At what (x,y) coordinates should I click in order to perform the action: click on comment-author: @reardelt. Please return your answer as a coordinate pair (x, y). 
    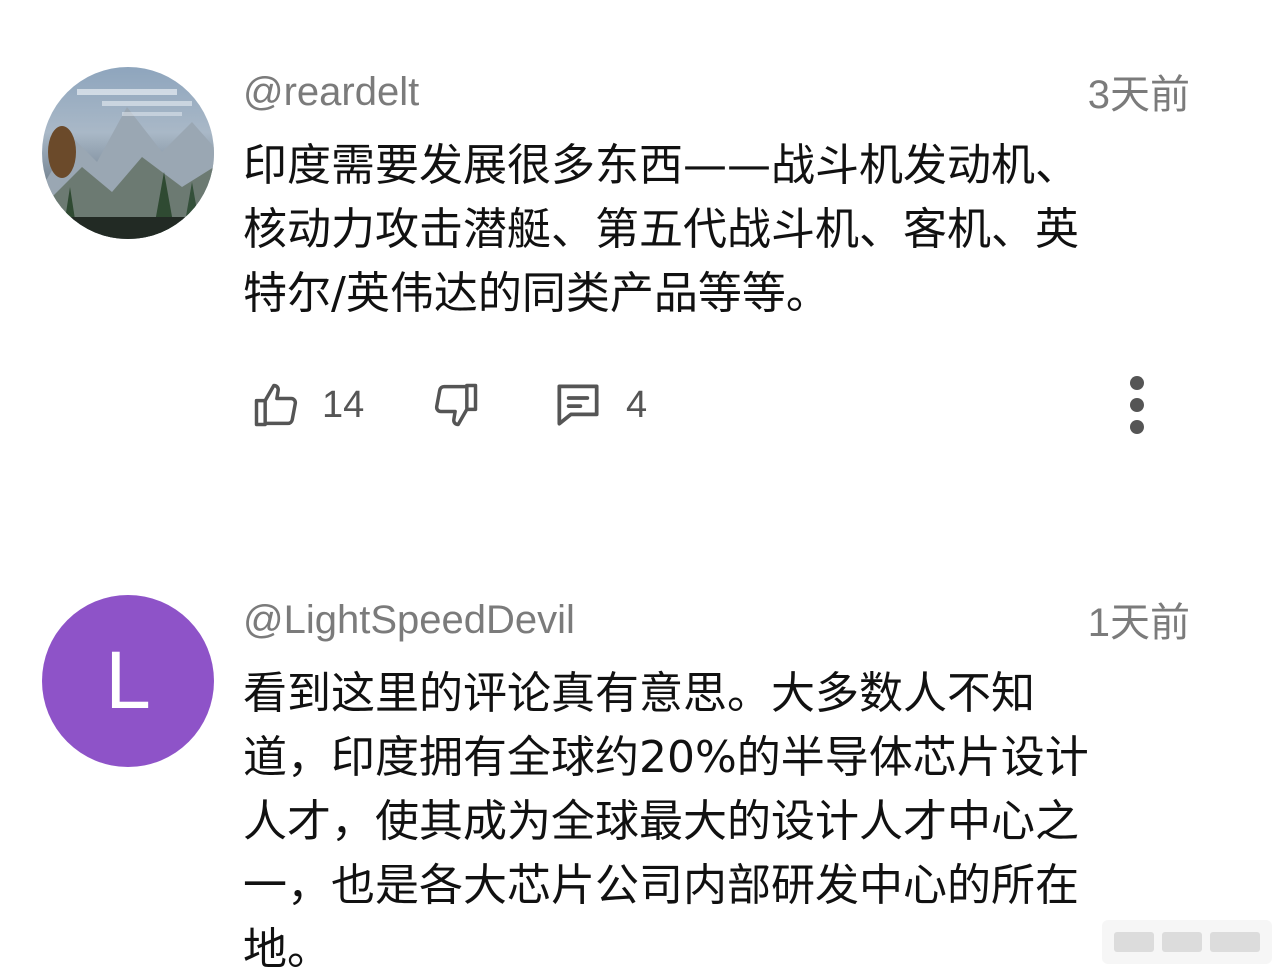
    Looking at the image, I should click on (331, 92).